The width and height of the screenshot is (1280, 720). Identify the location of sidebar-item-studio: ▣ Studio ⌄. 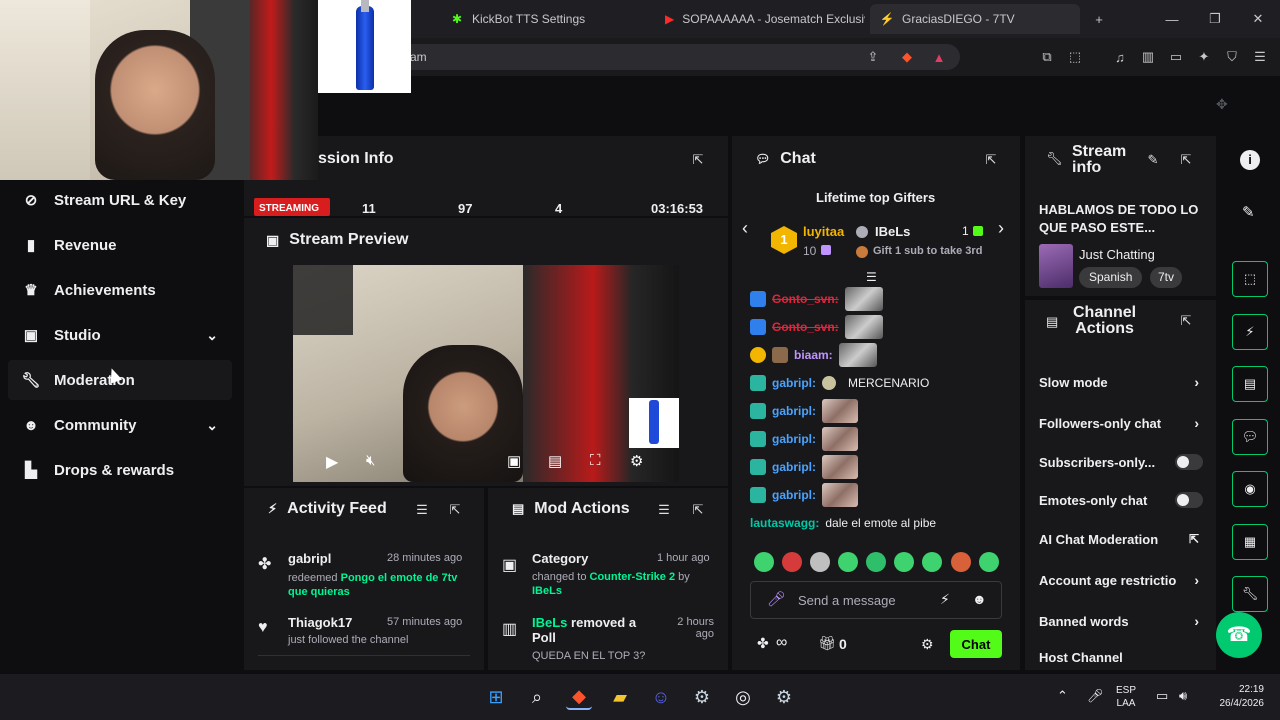
(120, 335).